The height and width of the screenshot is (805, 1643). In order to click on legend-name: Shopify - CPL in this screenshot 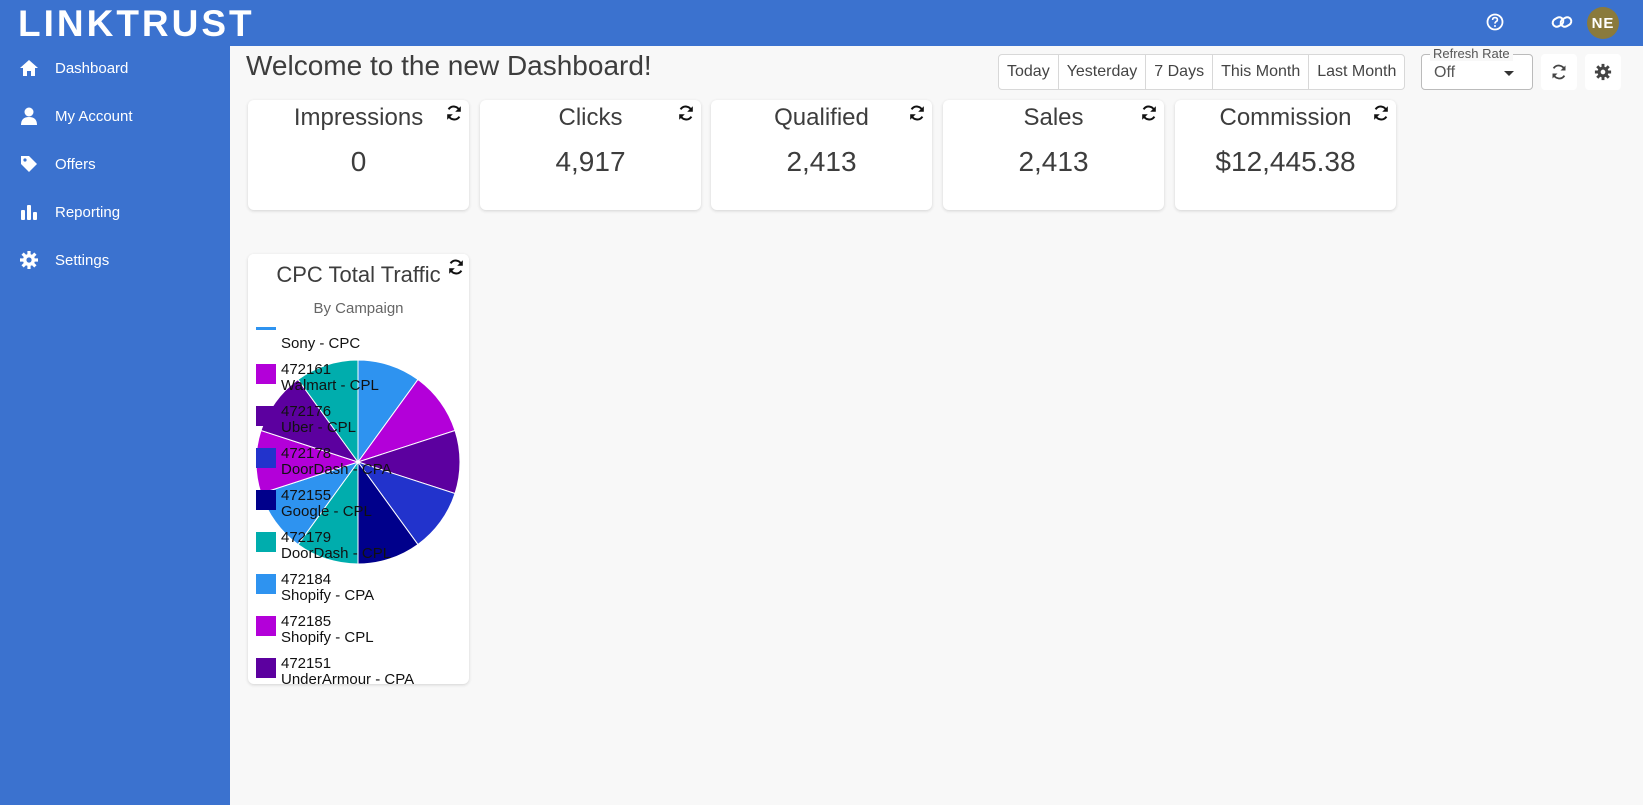, I will do `click(327, 637)`.